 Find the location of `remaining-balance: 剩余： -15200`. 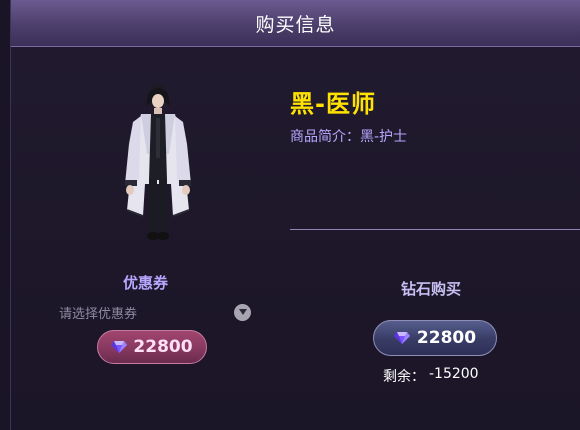

remaining-balance: 剩余： -15200 is located at coordinates (431, 376).